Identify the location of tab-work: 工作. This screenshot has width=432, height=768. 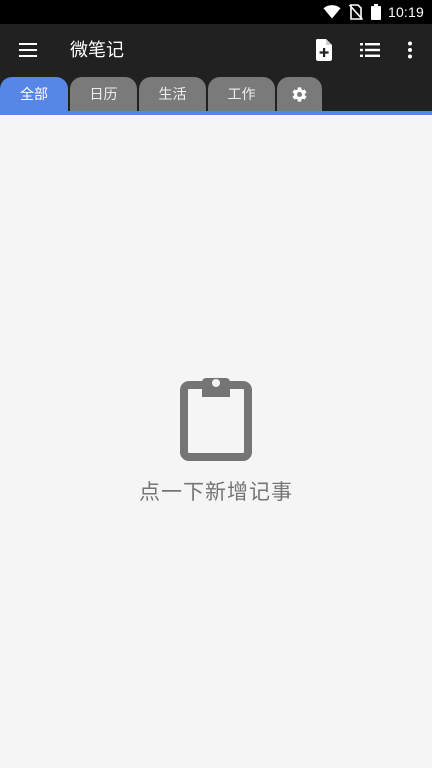
(241, 94).